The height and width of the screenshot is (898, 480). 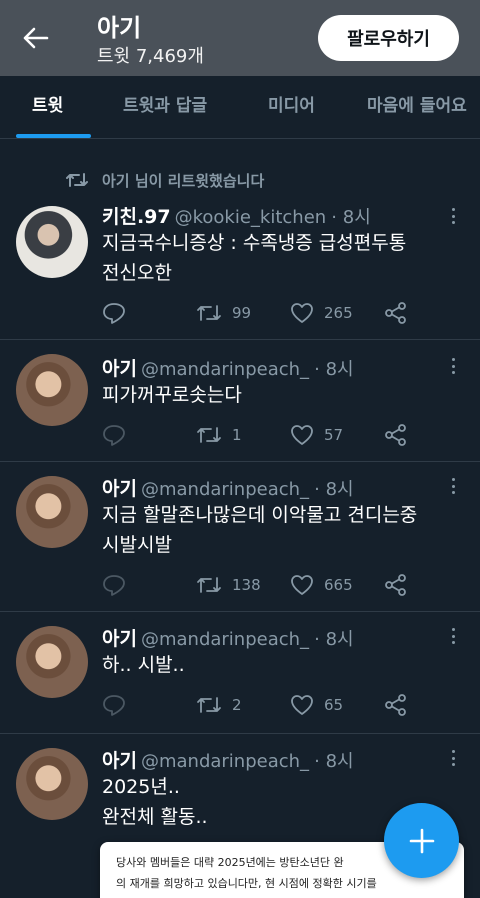 I want to click on back-button, so click(x=36, y=38).